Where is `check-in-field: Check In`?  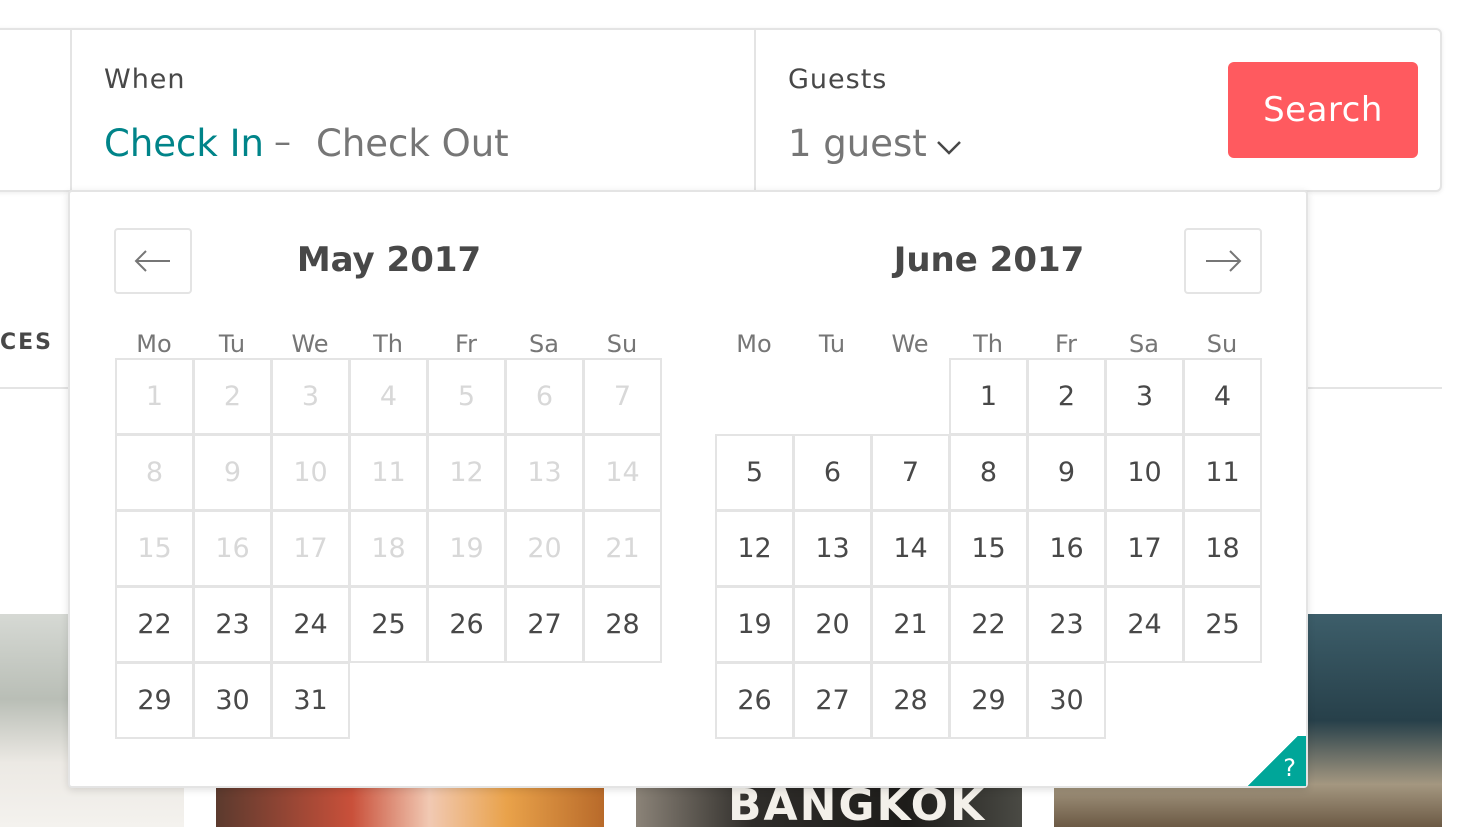
check-in-field: Check In is located at coordinates (184, 143).